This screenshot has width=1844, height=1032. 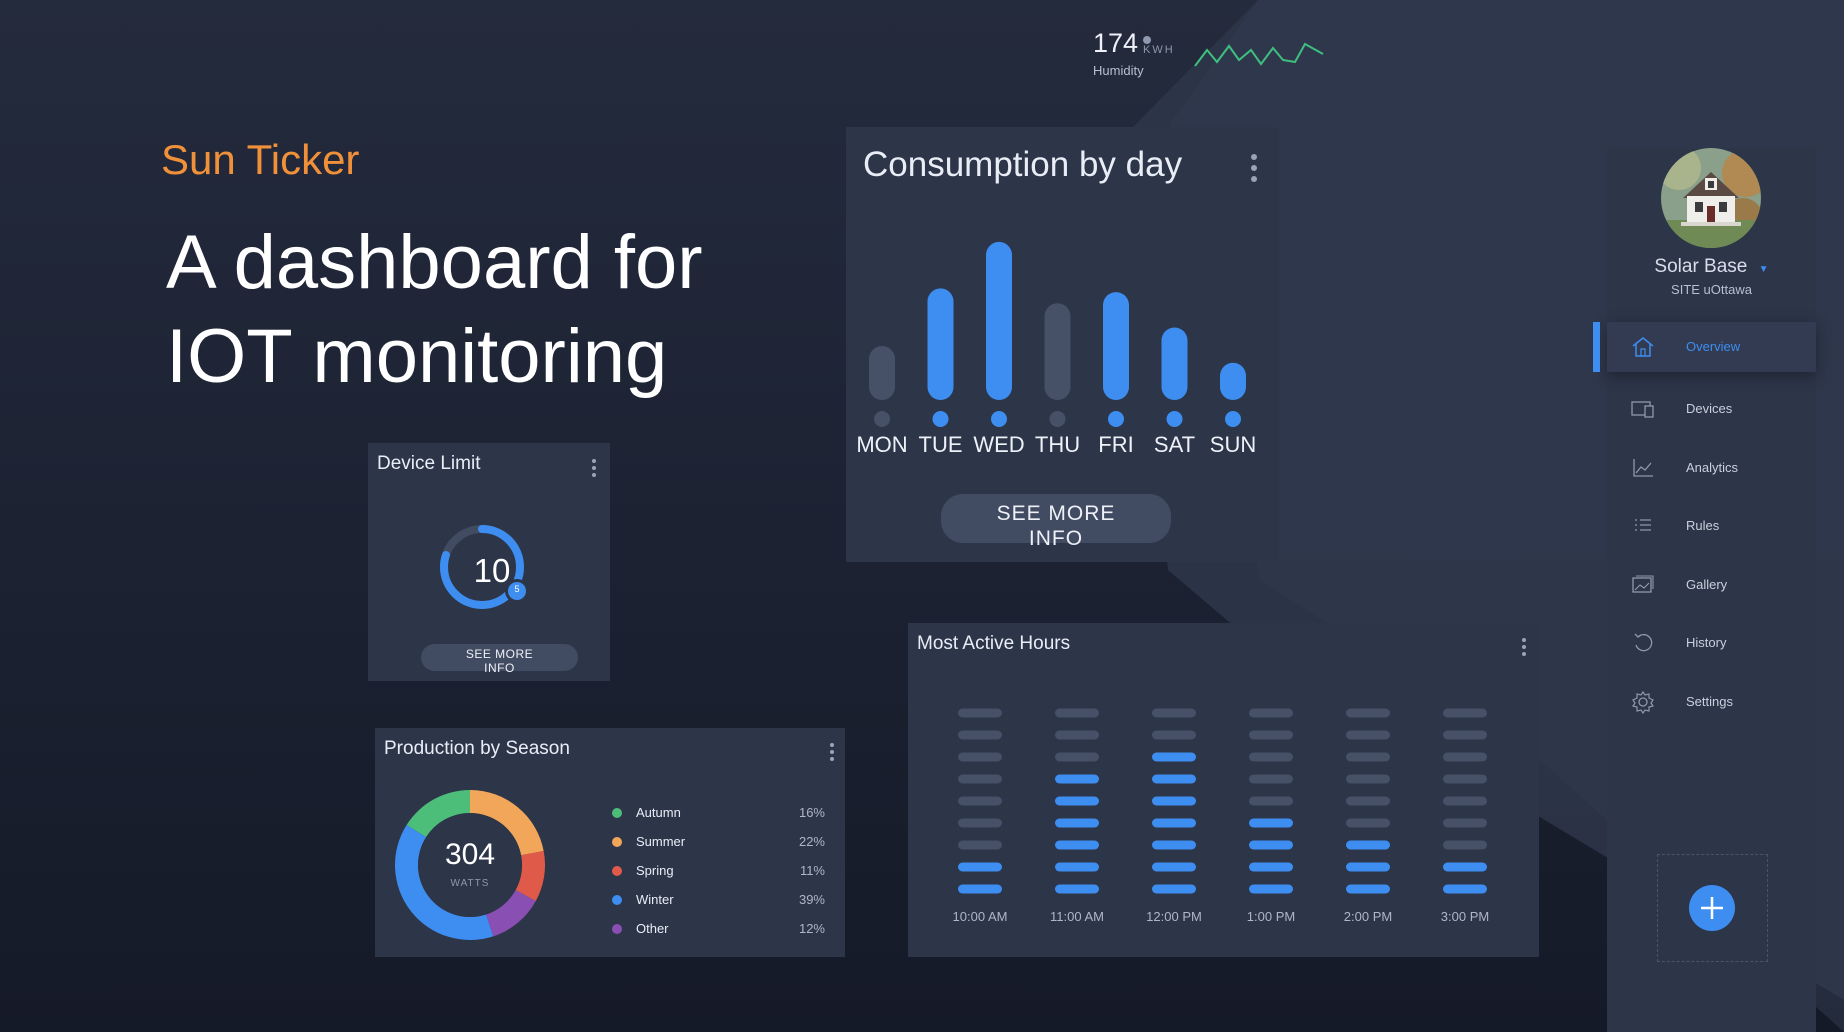 I want to click on analytics-icon, so click(x=1643, y=468).